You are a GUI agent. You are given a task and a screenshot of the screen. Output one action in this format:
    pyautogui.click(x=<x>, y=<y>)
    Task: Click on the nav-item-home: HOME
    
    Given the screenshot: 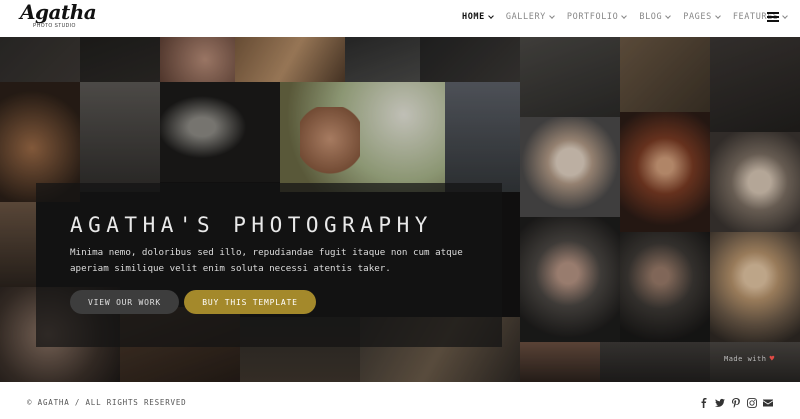 What is the action you would take?
    pyautogui.click(x=478, y=17)
    